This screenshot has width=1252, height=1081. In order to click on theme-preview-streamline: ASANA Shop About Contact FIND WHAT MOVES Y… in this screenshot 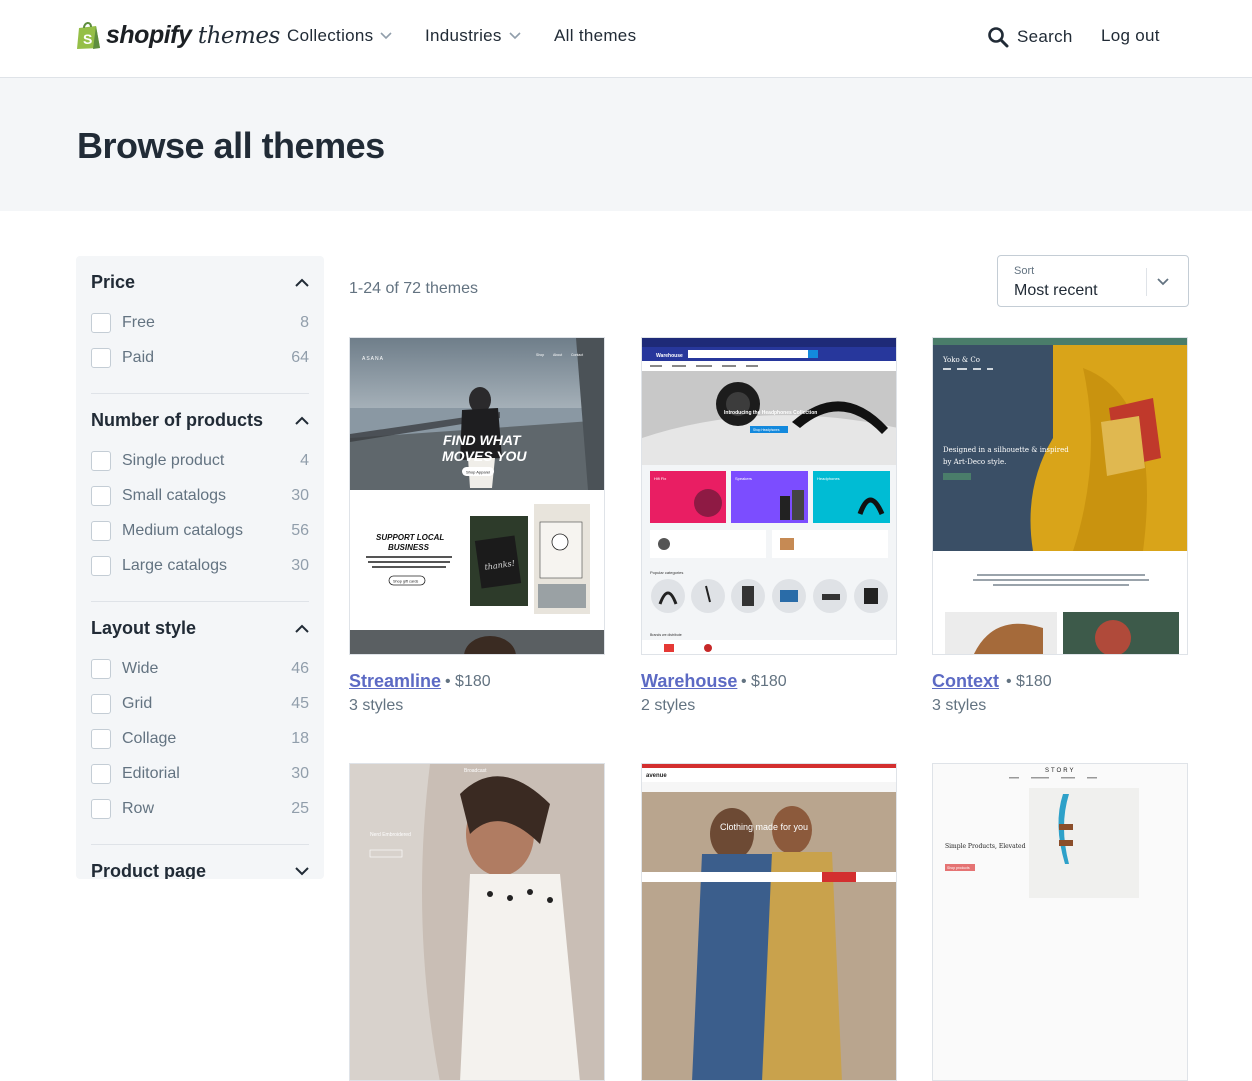, I will do `click(477, 496)`.